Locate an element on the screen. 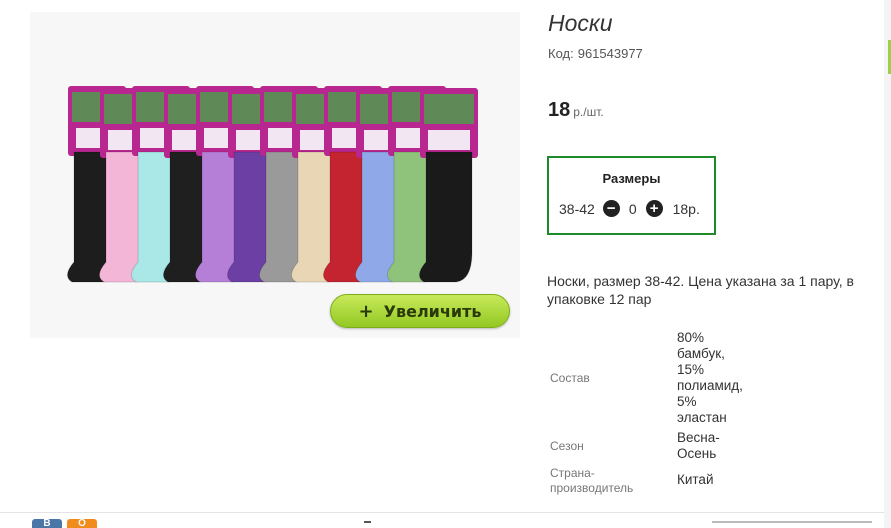 This screenshot has height=528, width=891. footer-text-fragment is located at coordinates (367, 522).